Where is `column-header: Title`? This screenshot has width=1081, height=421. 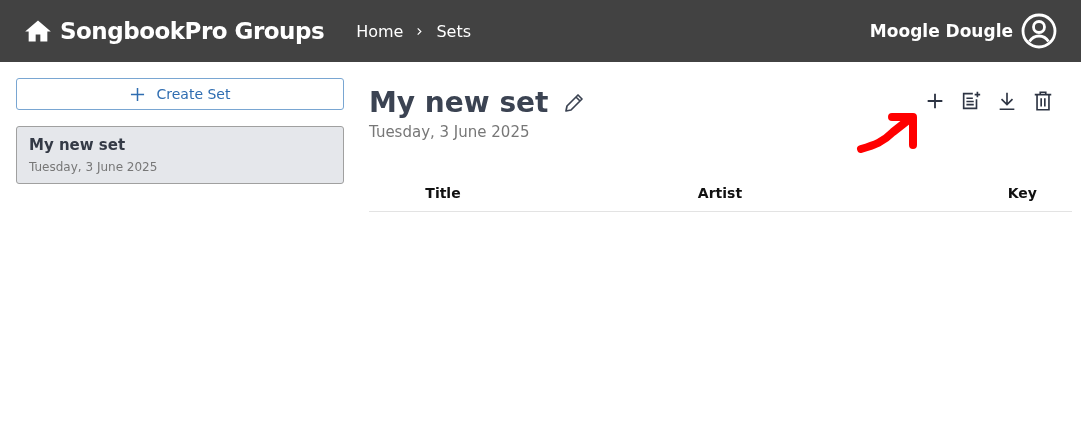 column-header: Title is located at coordinates (443, 193).